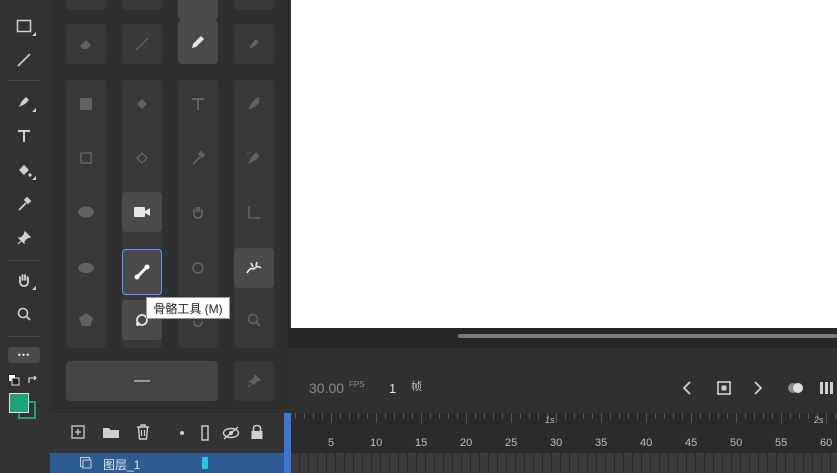 This screenshot has width=837, height=473. What do you see at coordinates (564, 463) in the screenshot?
I see `layer-frames` at bounding box center [564, 463].